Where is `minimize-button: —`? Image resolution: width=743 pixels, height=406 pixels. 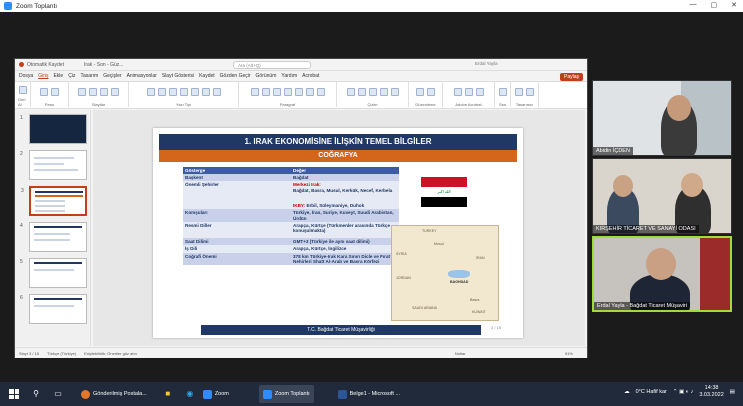 minimize-button: — is located at coordinates (693, 5).